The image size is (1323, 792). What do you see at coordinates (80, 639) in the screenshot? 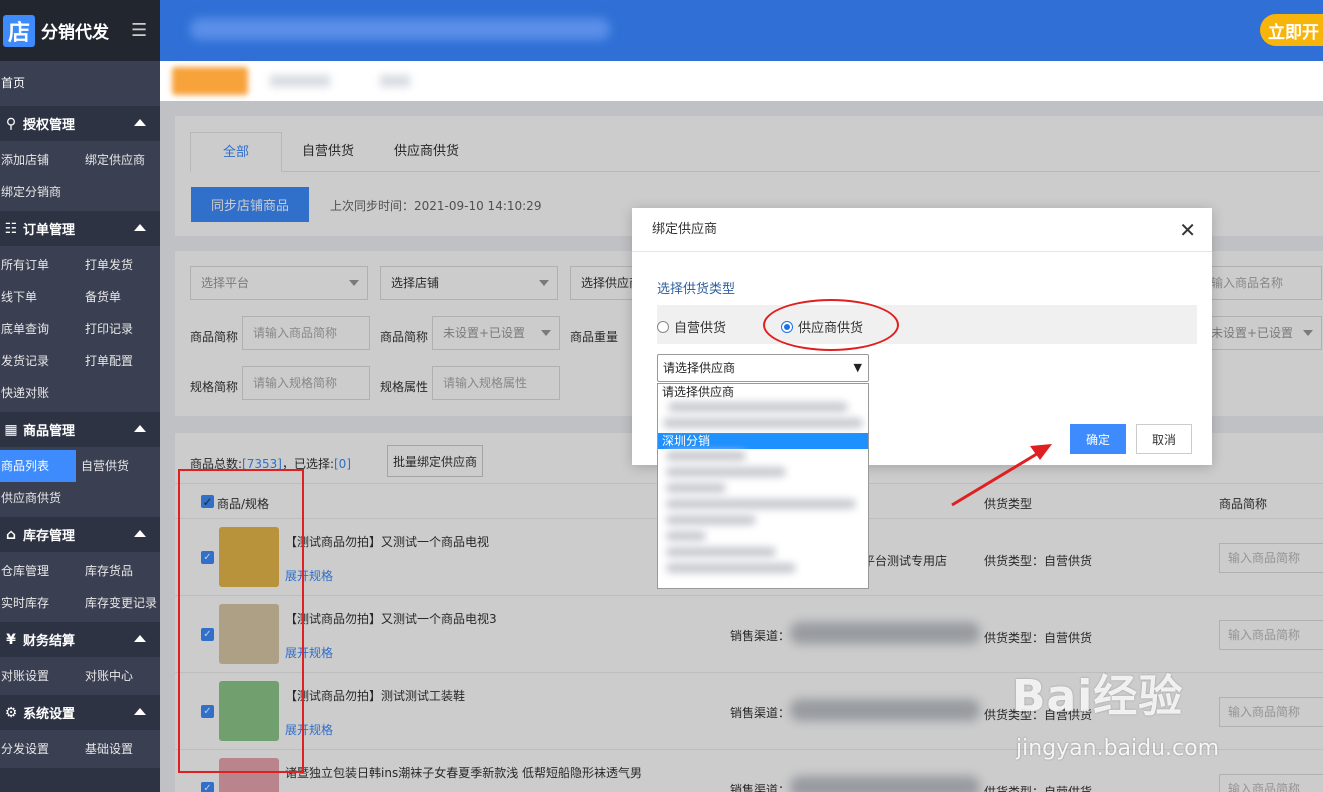
I see `nav-group-4: ¥ 财务结算` at bounding box center [80, 639].